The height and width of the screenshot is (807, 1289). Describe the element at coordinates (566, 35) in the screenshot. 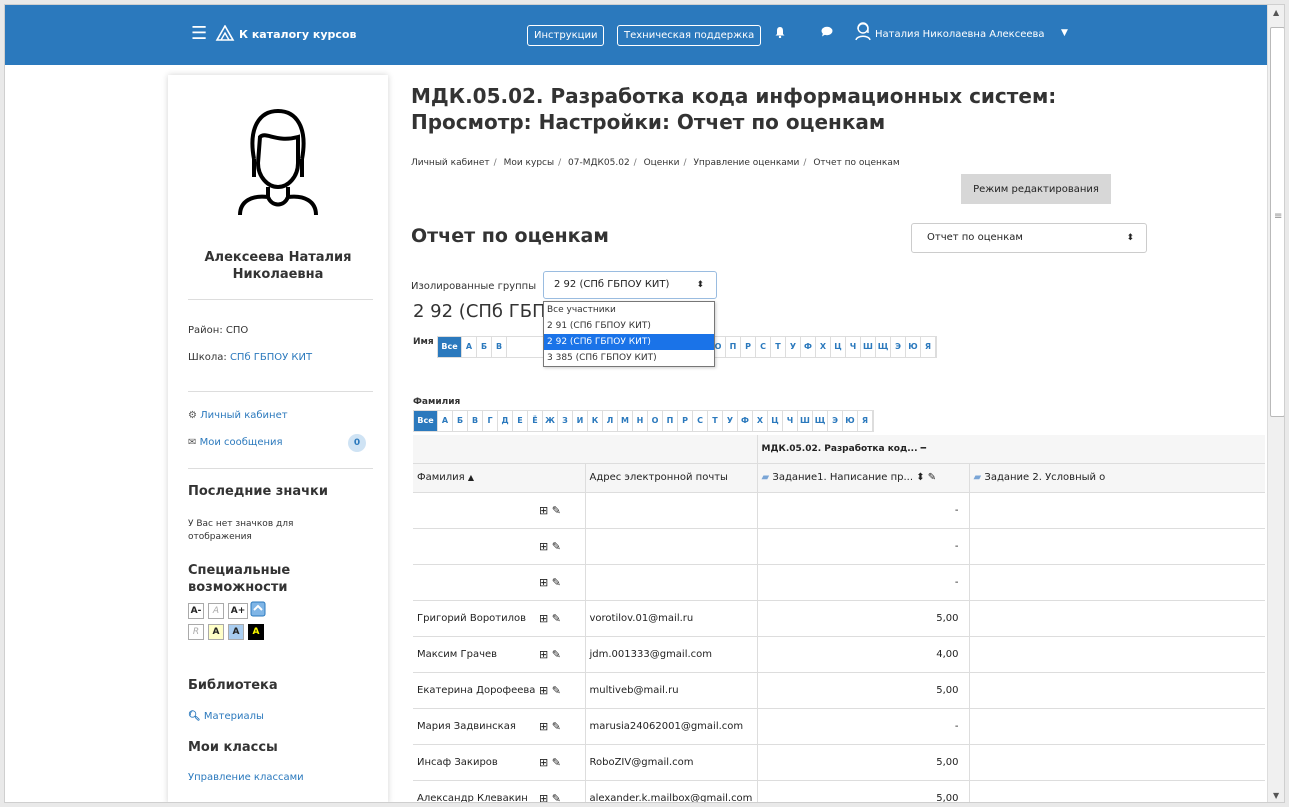

I see `instructions-button: Инструкции` at that location.